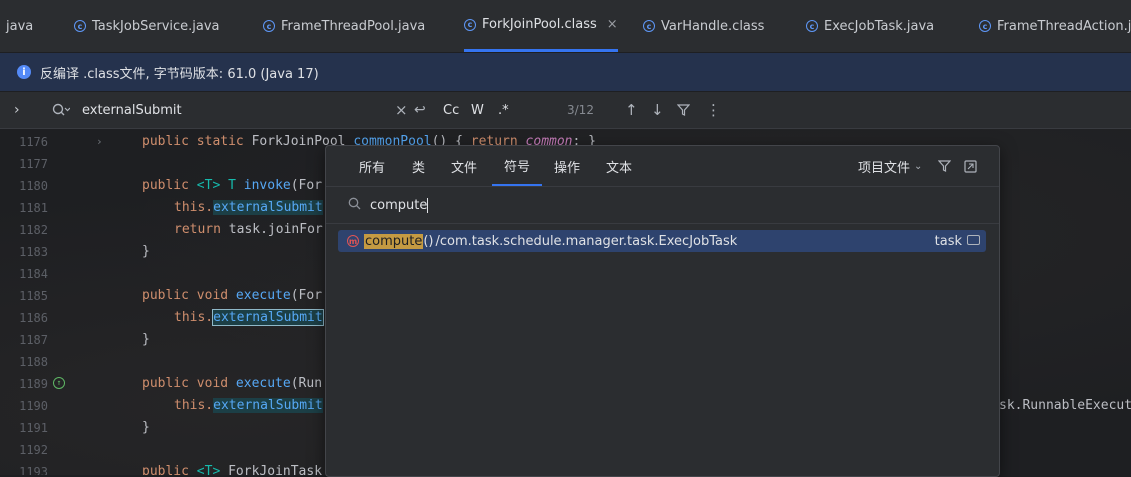  I want to click on tab-label: VarHandle.class, so click(713, 26).